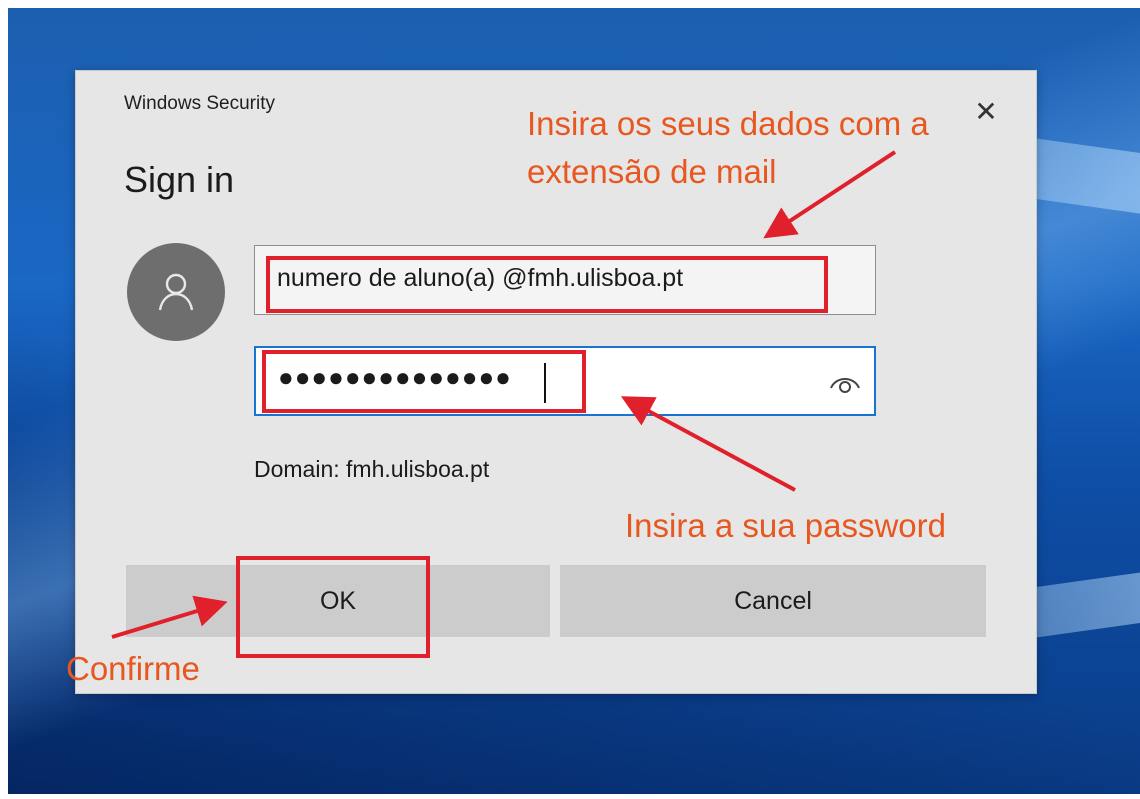 This screenshot has height=799, width=1140. What do you see at coordinates (372, 469) in the screenshot?
I see `domain-label: Domain: fmh.ulisboa.pt` at bounding box center [372, 469].